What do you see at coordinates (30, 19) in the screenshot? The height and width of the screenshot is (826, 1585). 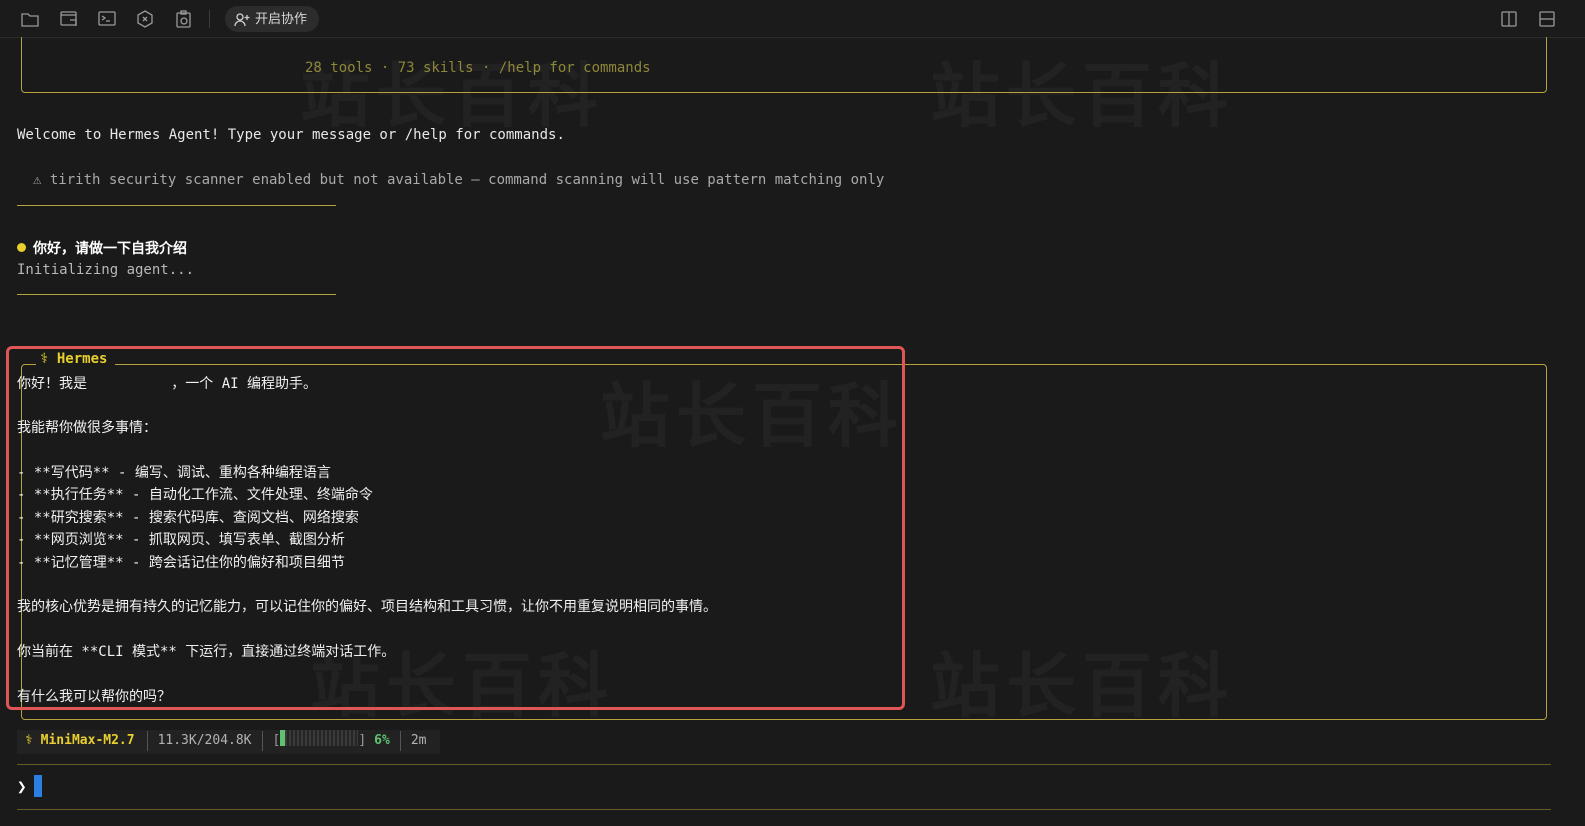 I see `sftp-folder-icon` at bounding box center [30, 19].